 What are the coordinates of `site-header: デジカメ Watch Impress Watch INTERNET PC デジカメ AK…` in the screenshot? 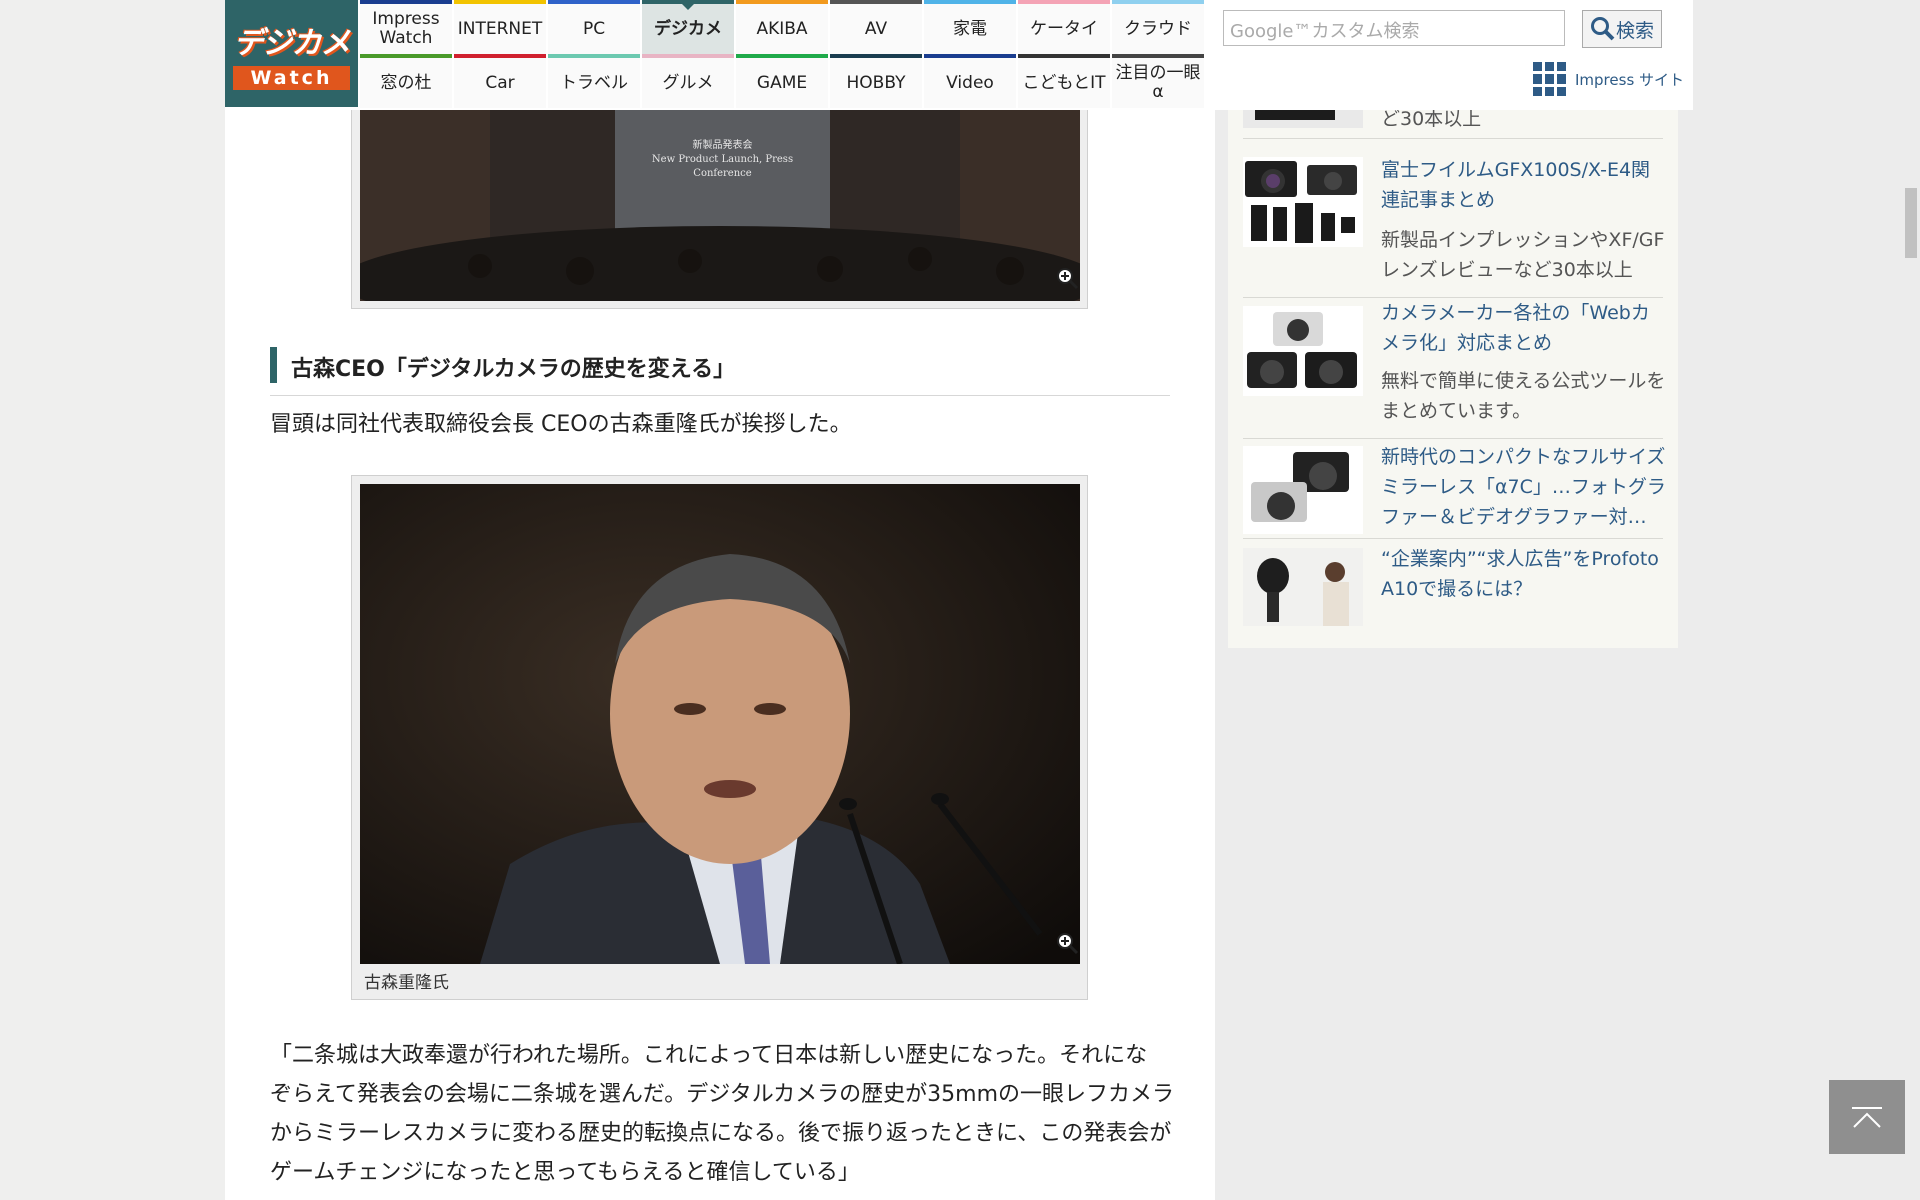 It's located at (959, 55).